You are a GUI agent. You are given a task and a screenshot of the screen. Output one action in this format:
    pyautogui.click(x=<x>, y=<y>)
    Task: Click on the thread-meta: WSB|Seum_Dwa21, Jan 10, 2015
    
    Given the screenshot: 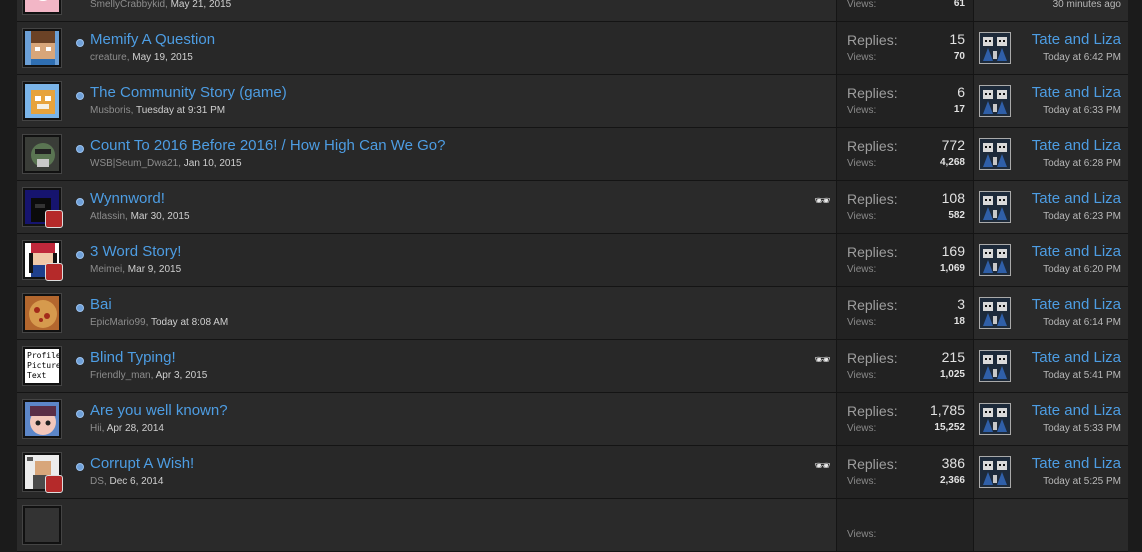 What is the action you would take?
    pyautogui.click(x=166, y=163)
    